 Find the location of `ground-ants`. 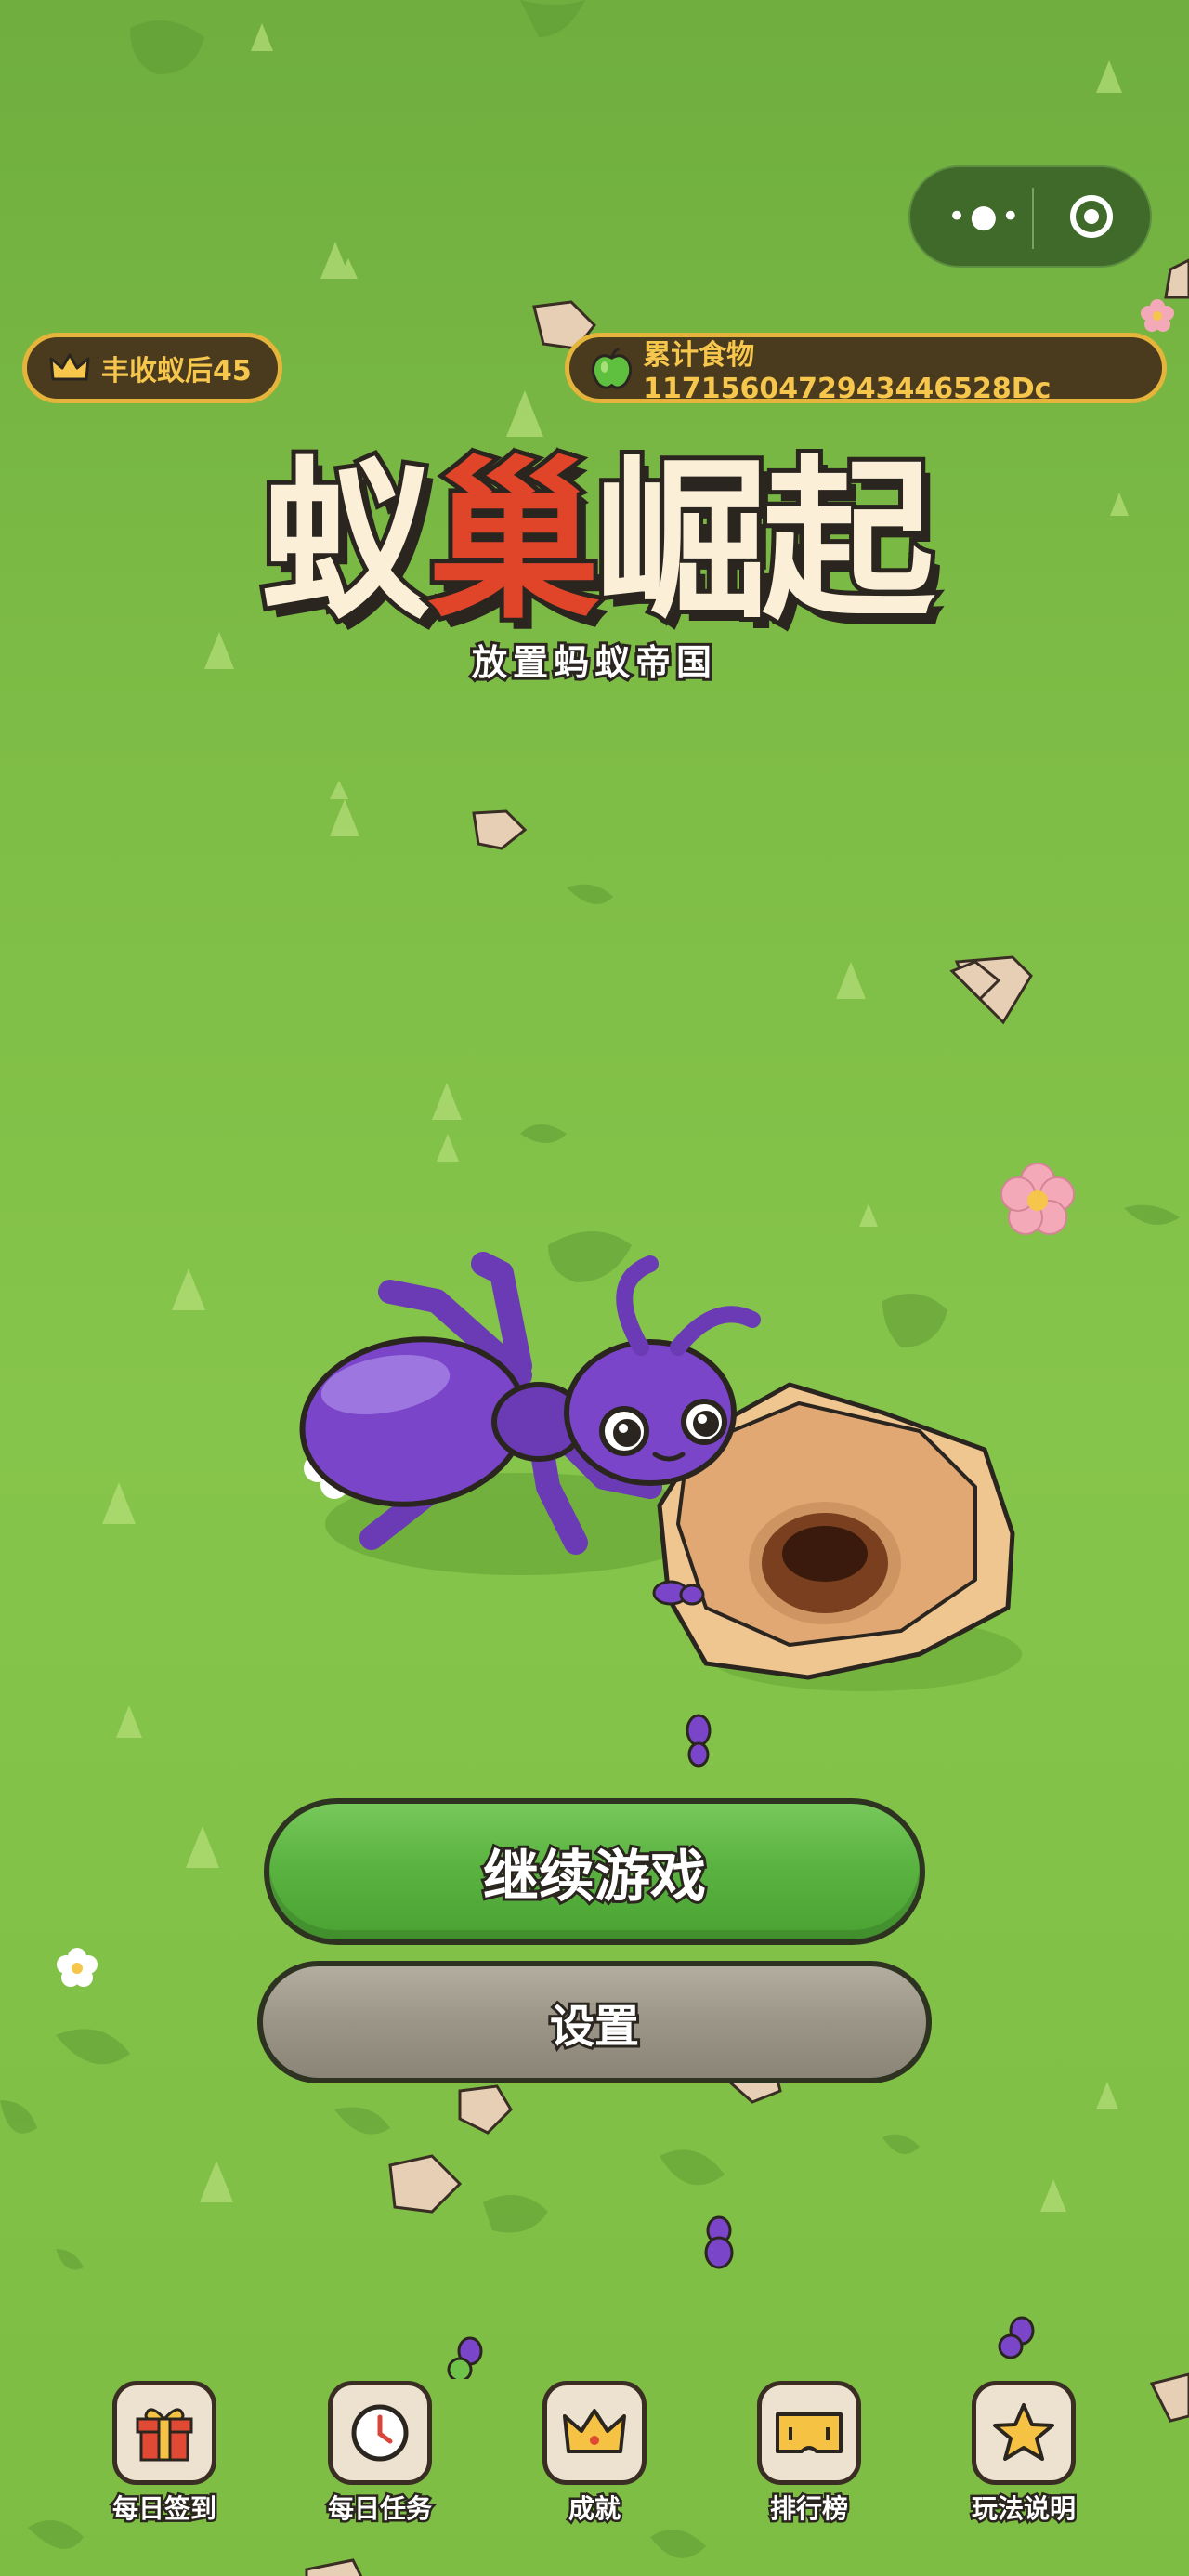

ground-ants is located at coordinates (741, 2297).